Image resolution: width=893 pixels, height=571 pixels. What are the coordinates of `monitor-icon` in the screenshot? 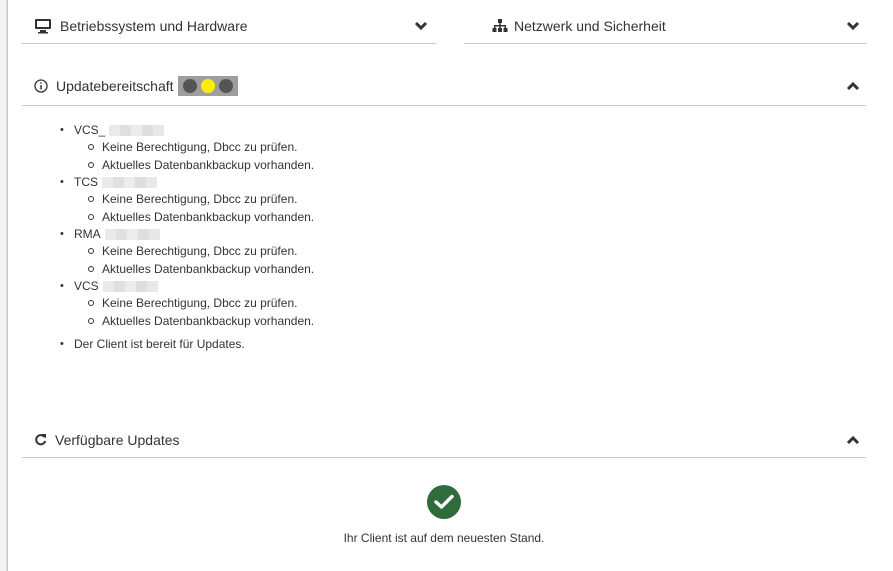 It's located at (43, 25).